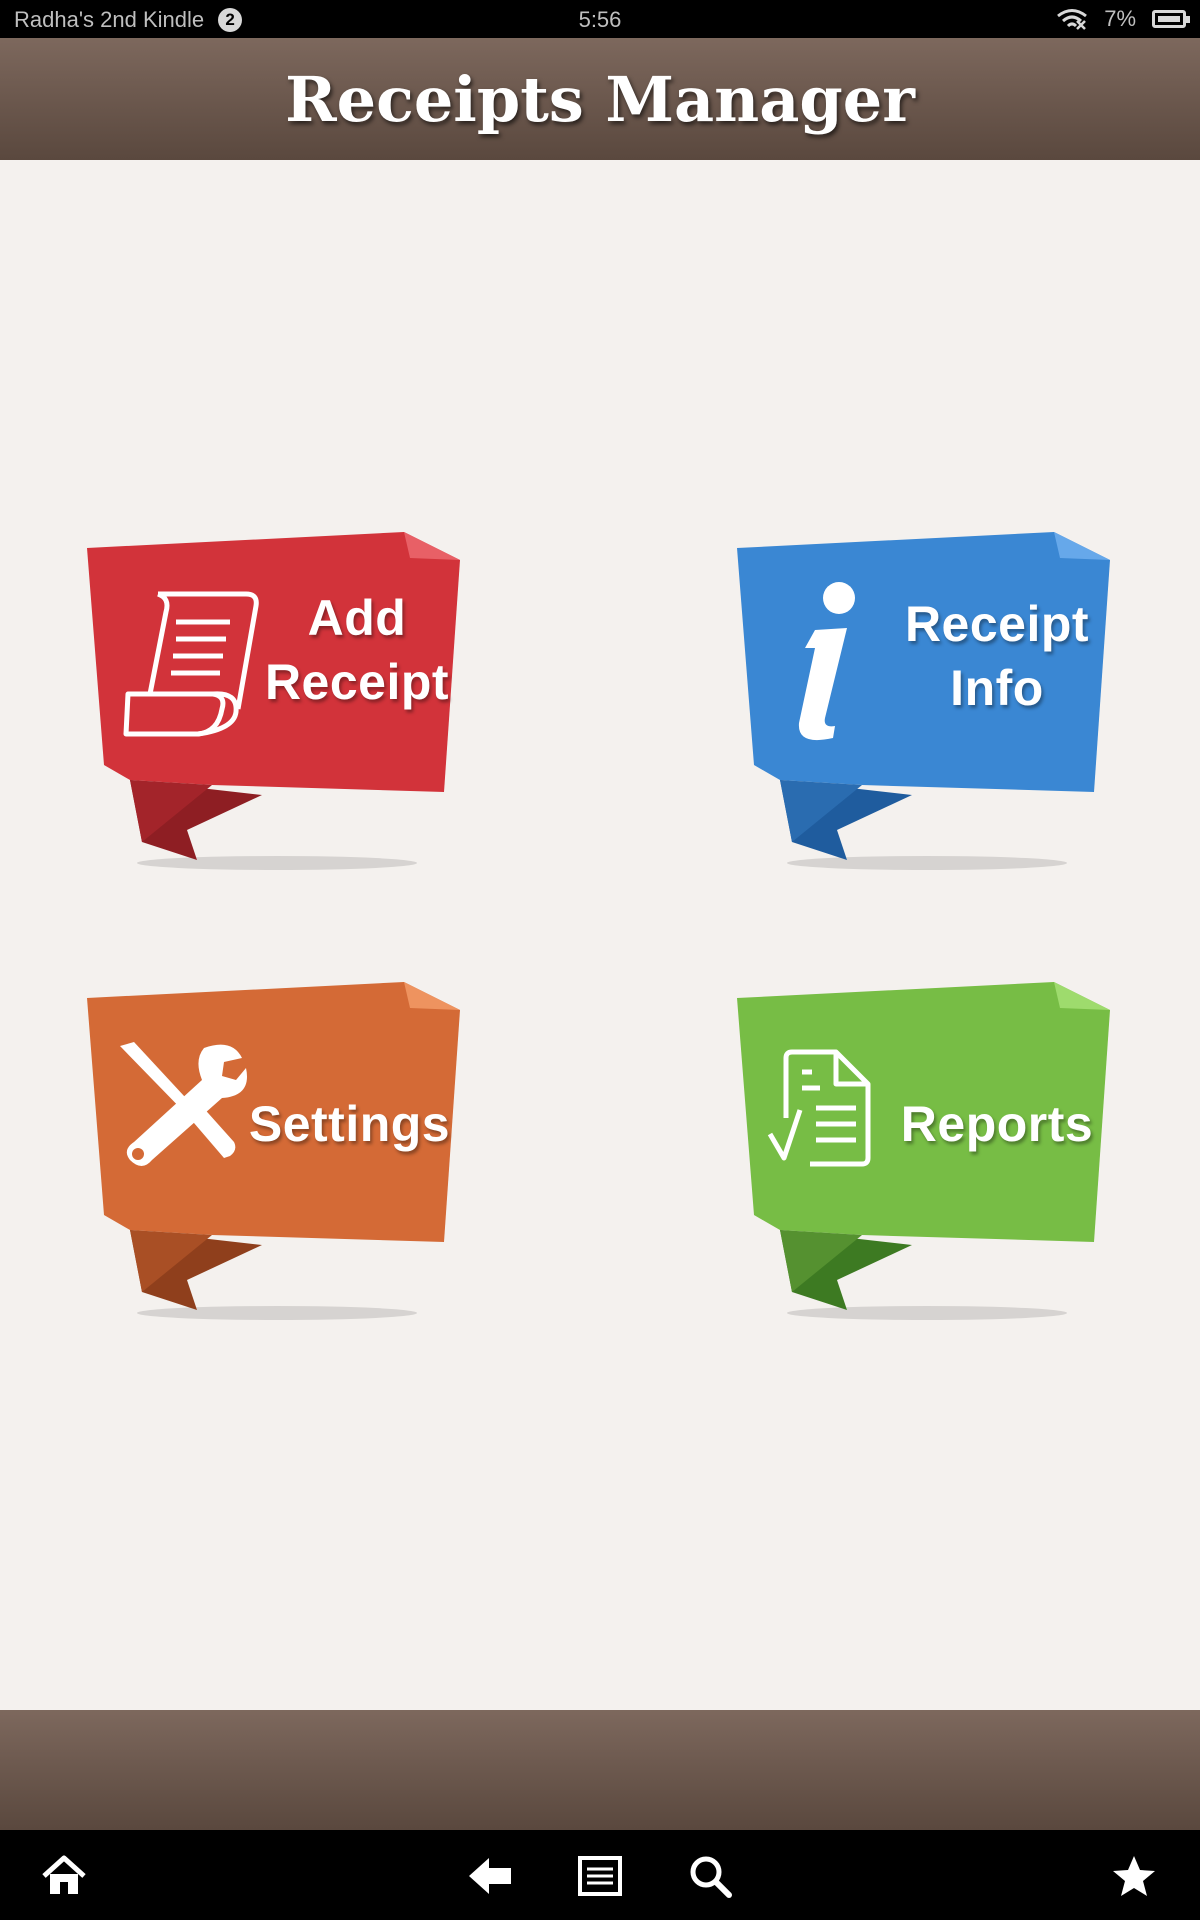 This screenshot has height=1920, width=1200. I want to click on tile-label-line1: Receipt, so click(997, 624).